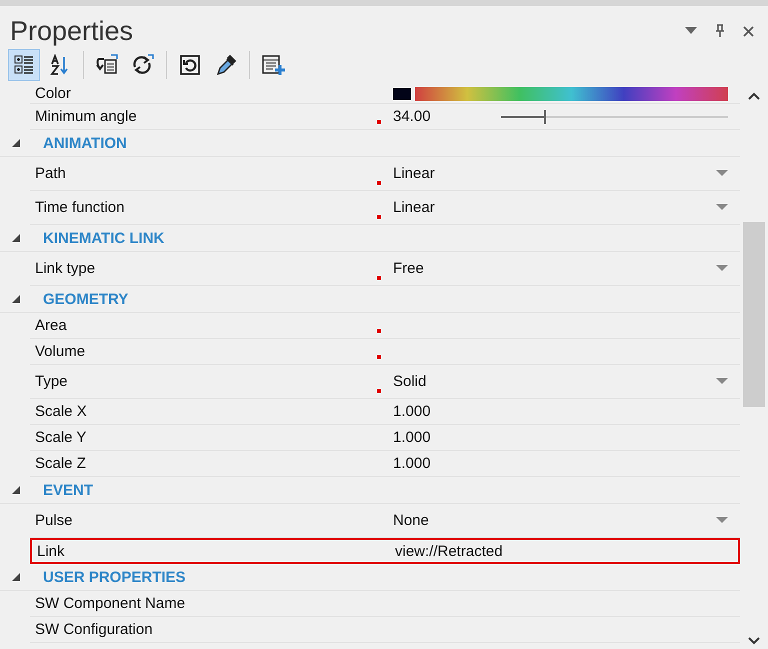  What do you see at coordinates (754, 641) in the screenshot?
I see `scroll-down-icon` at bounding box center [754, 641].